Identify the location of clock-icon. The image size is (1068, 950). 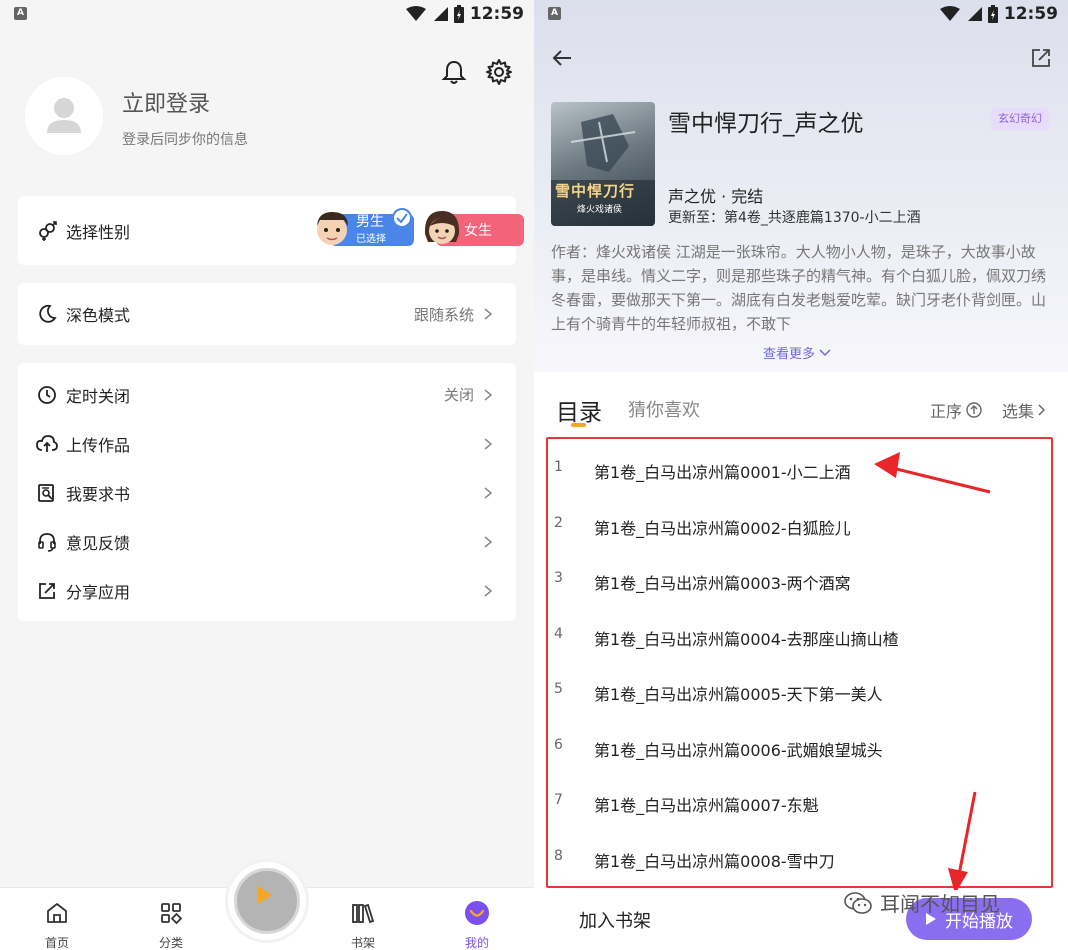
(47, 395).